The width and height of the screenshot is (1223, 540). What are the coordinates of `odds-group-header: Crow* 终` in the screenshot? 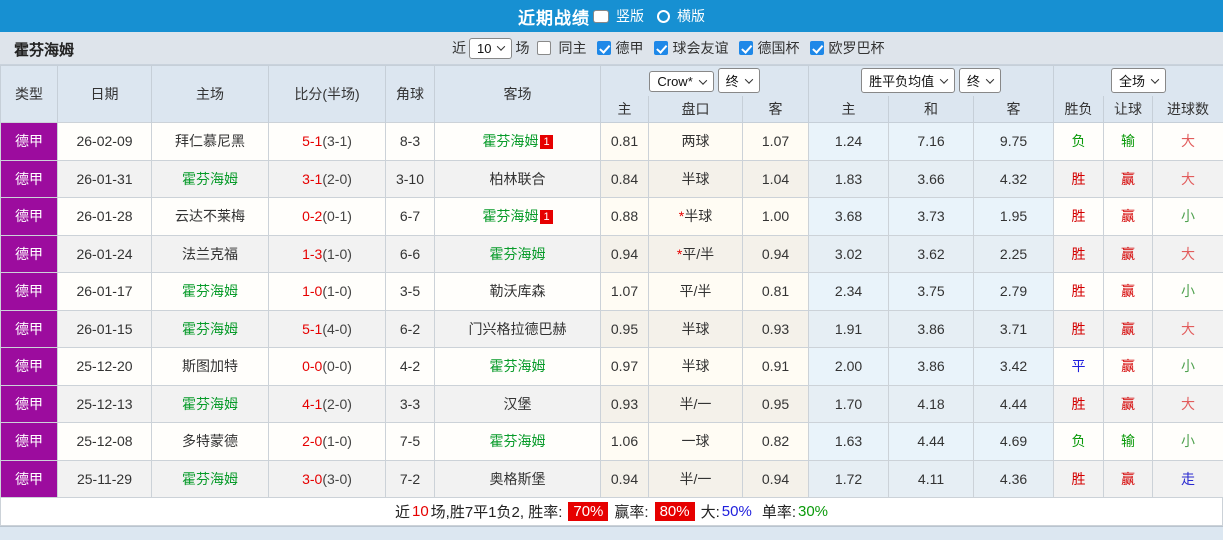 It's located at (705, 81).